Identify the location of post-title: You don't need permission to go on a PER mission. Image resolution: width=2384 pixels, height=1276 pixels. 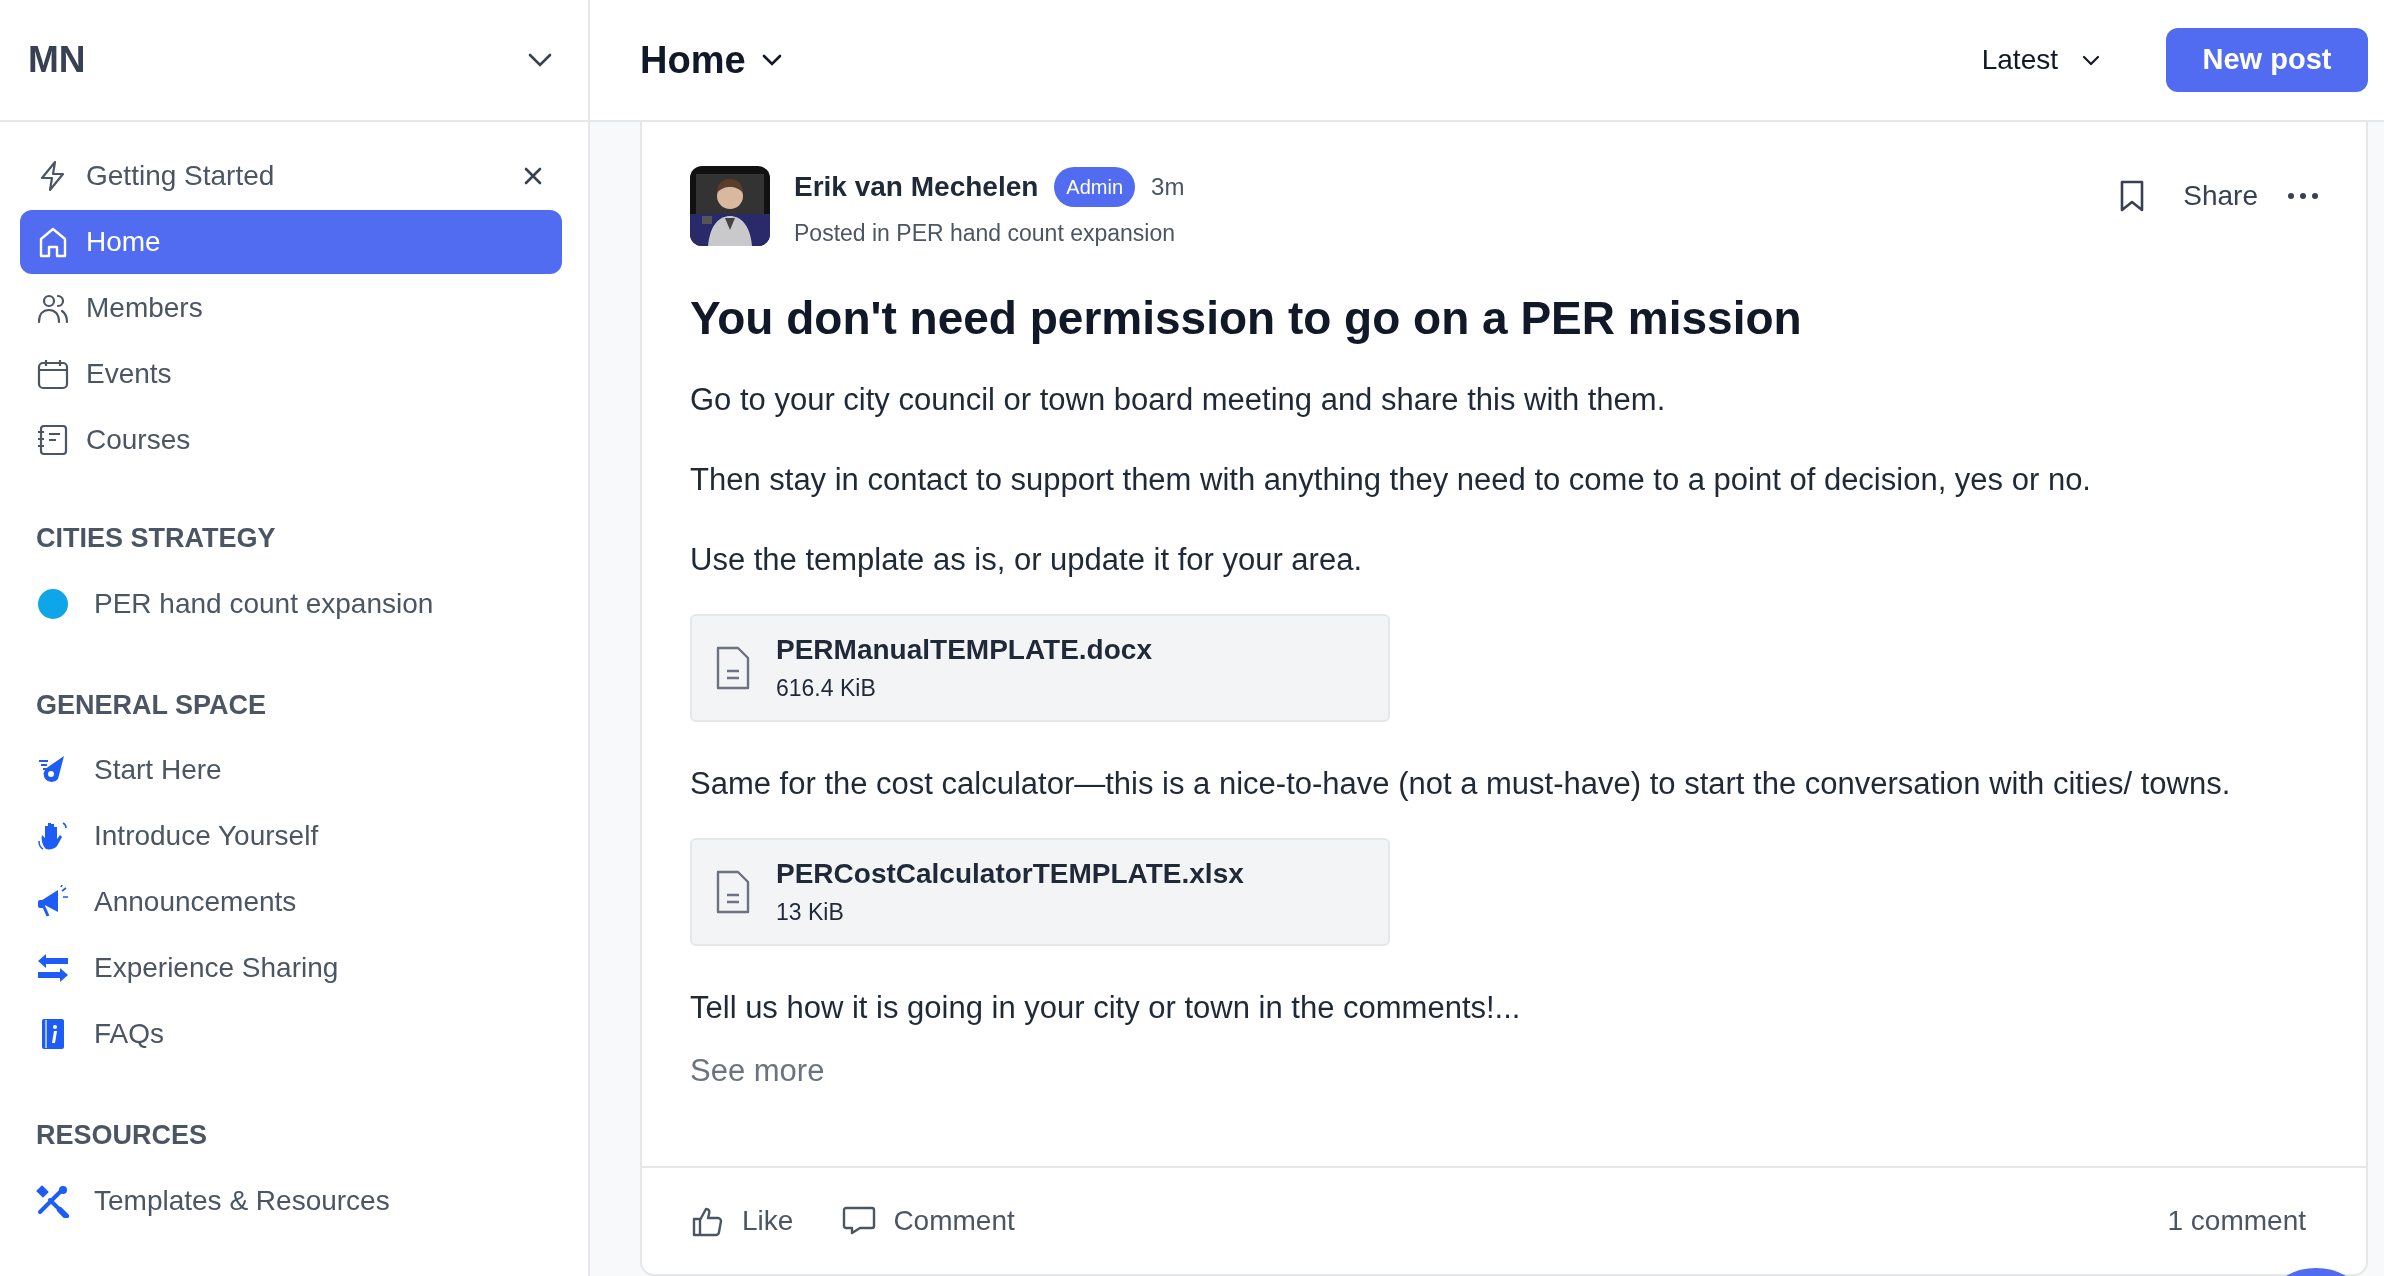
(1246, 318).